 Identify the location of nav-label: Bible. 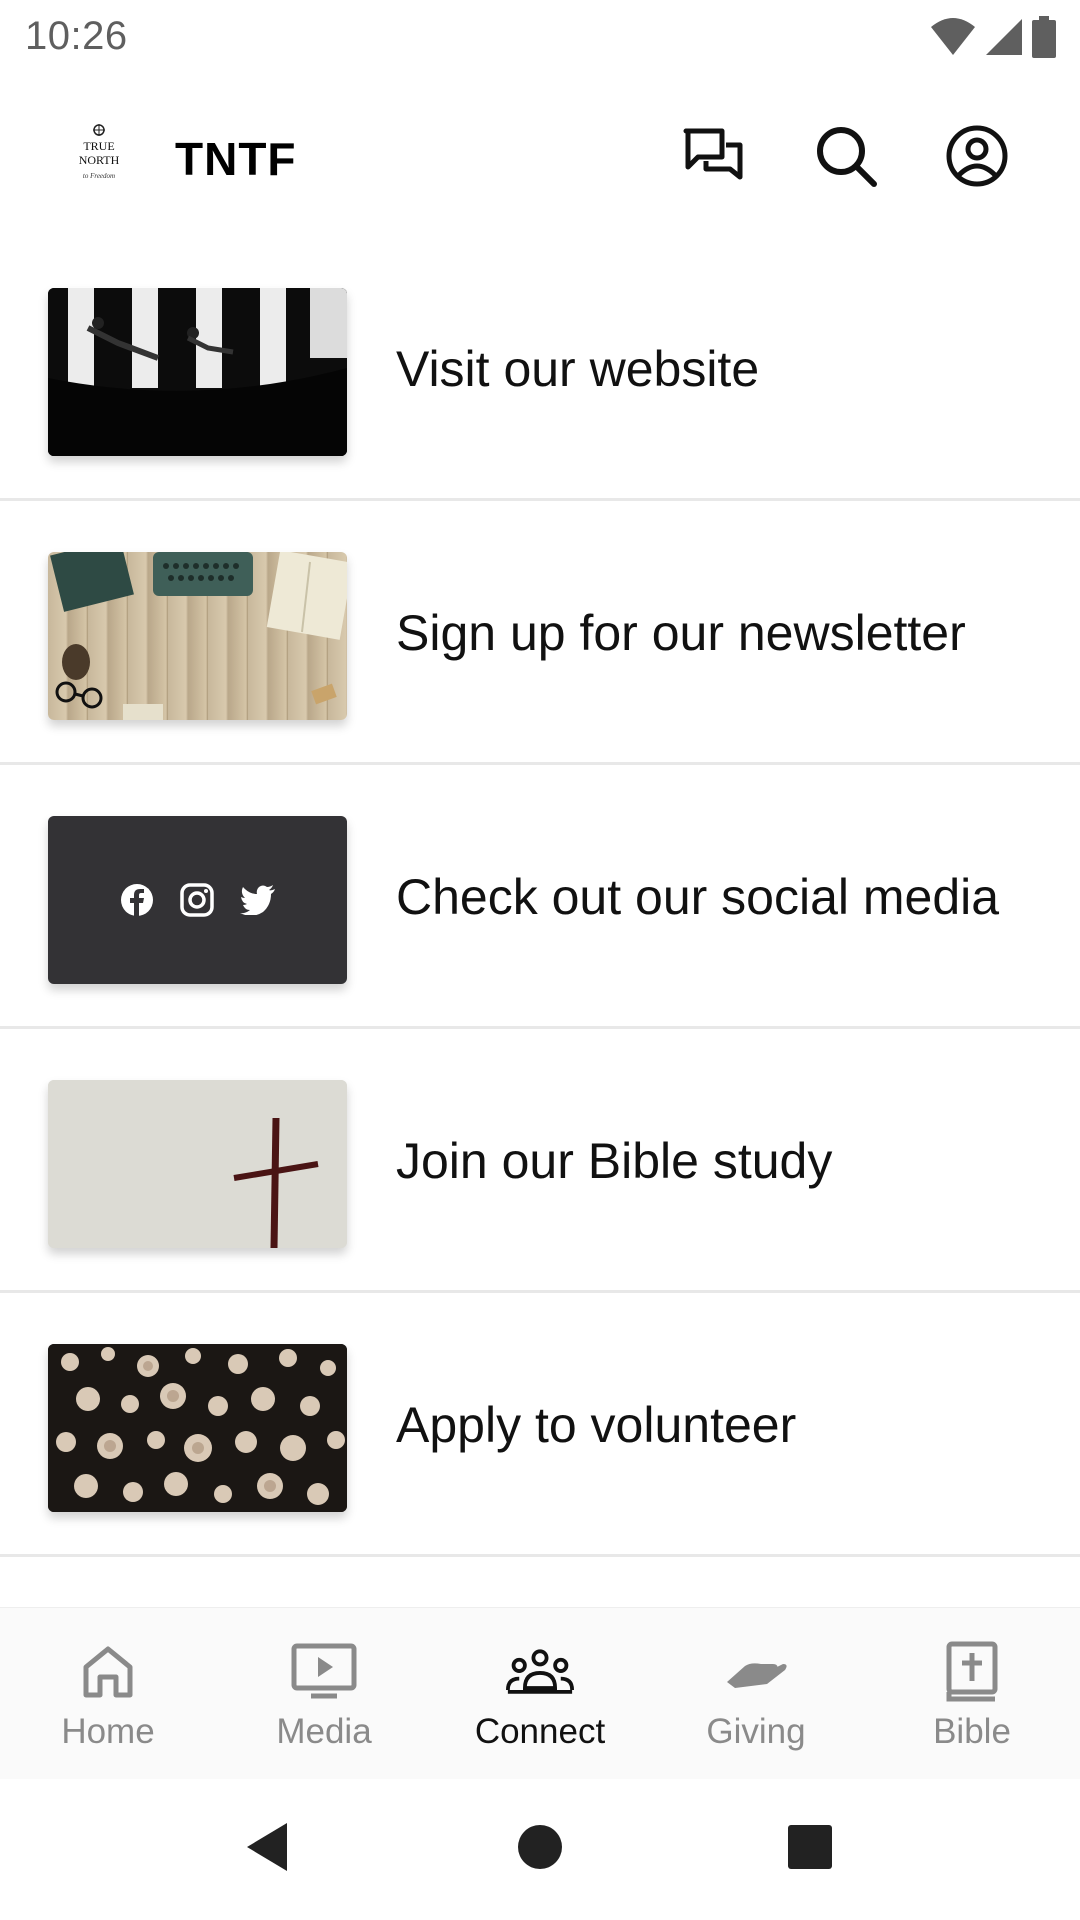
(972, 1731).